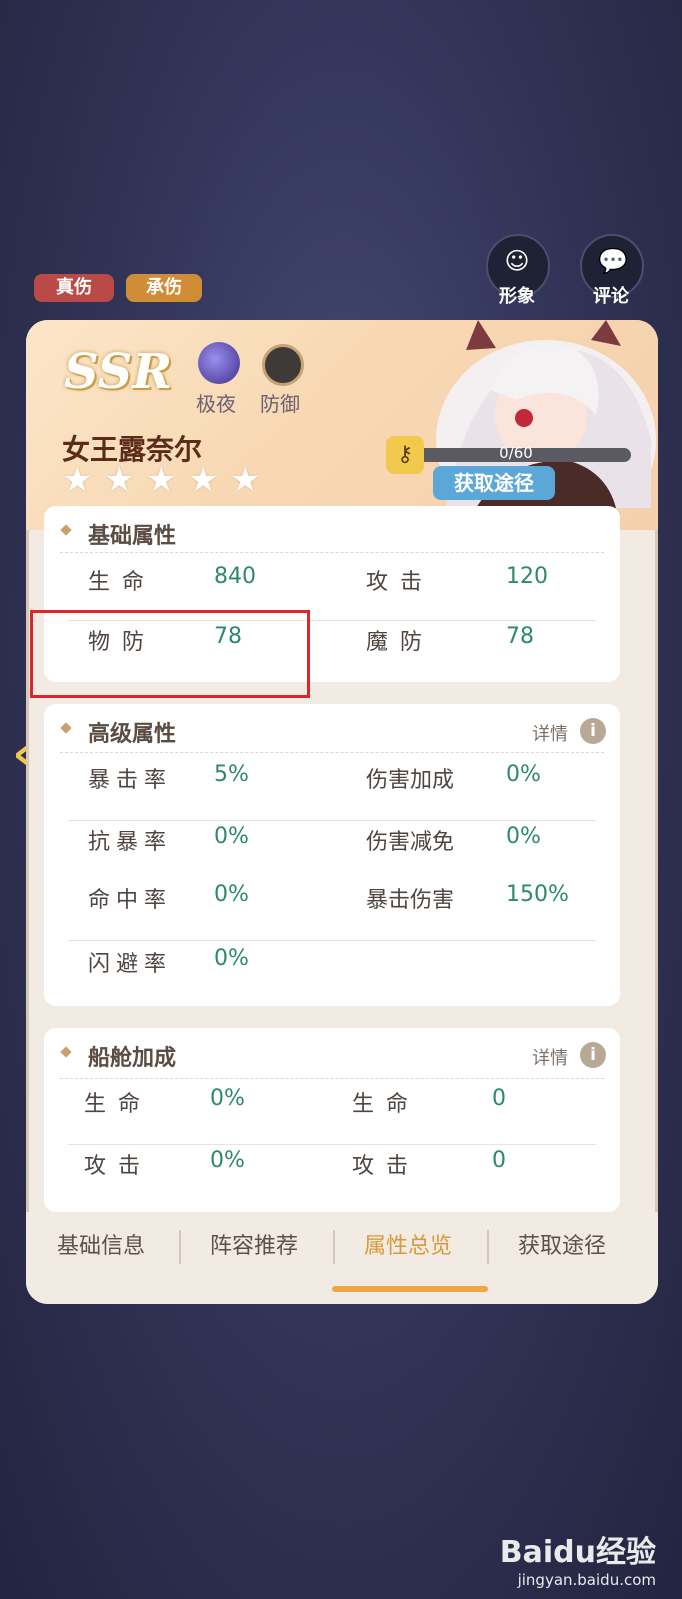 The height and width of the screenshot is (1599, 682). Describe the element at coordinates (586, 1580) in the screenshot. I see `watermark-url: jingyan.baidu.com` at that location.